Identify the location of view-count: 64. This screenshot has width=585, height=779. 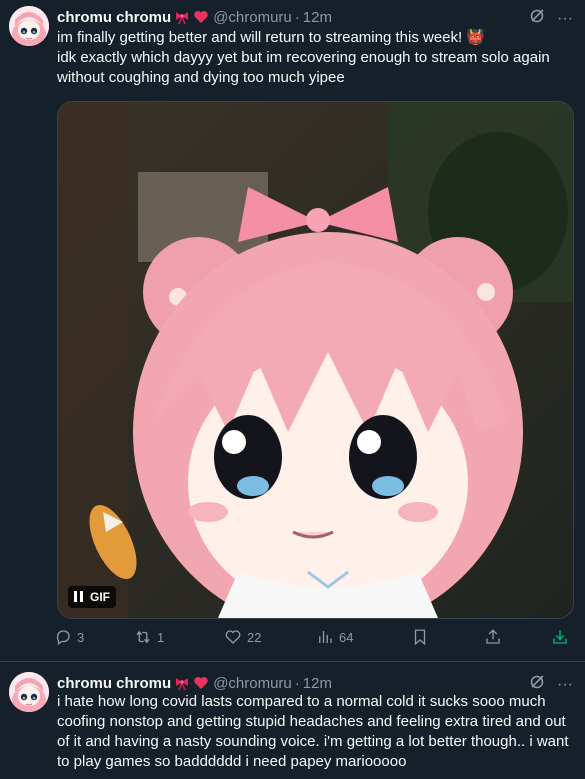
(346, 637).